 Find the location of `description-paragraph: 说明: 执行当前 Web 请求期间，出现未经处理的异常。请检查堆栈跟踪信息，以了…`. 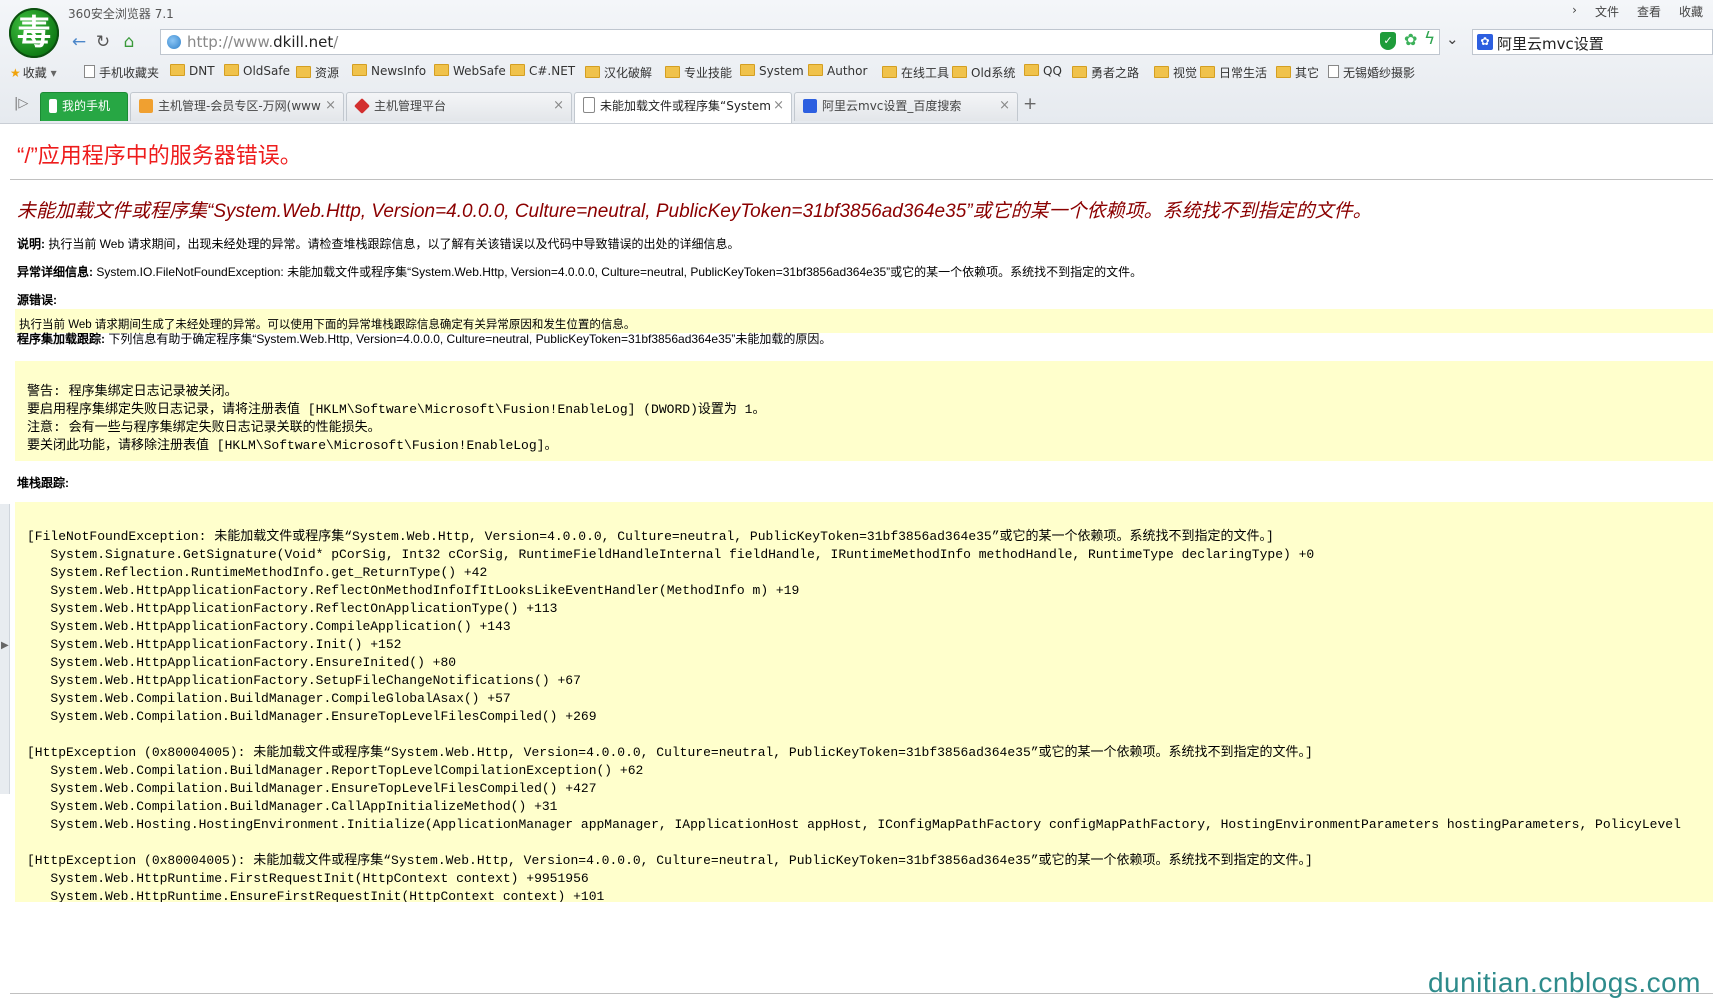

description-paragraph: 说明: 执行当前 Web 请求期间，出现未经处理的异常。请检查堆栈跟踪信息，以了… is located at coordinates (378, 243).